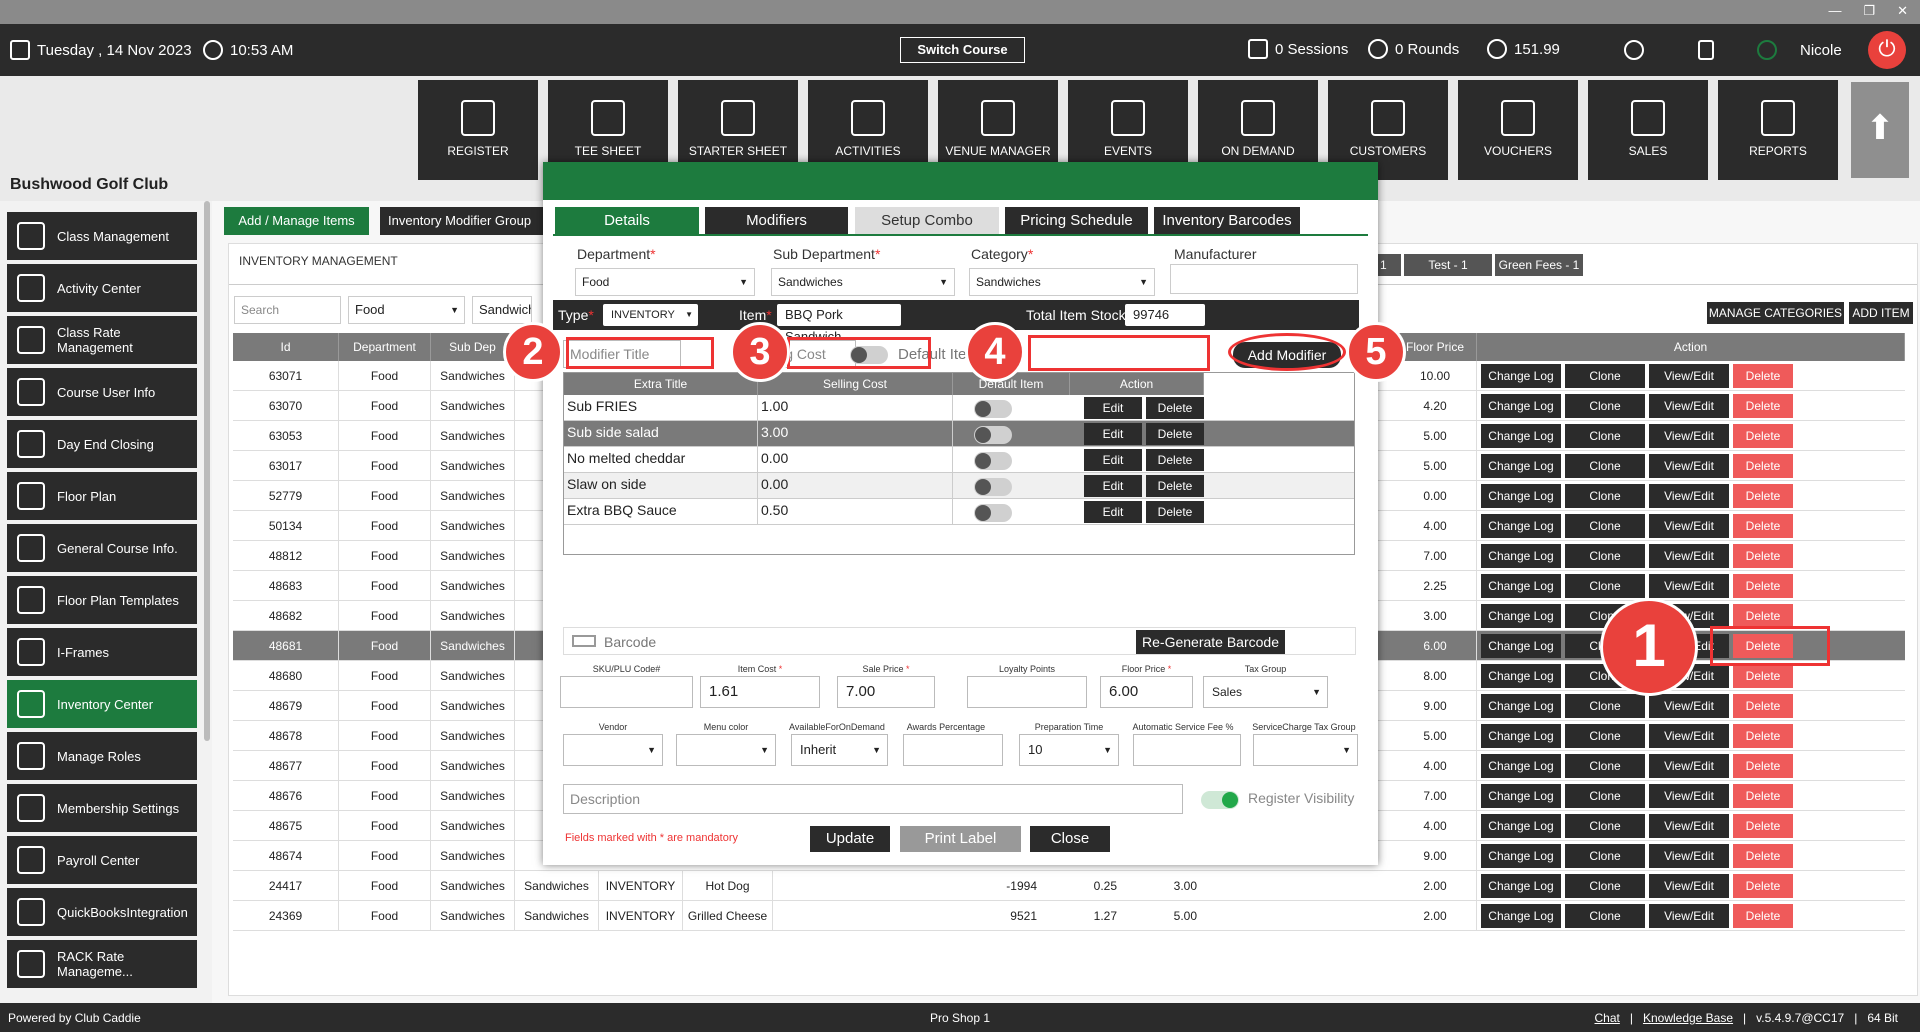 The width and height of the screenshot is (1920, 1032). I want to click on floor-price-input: 6.00, so click(1146, 692).